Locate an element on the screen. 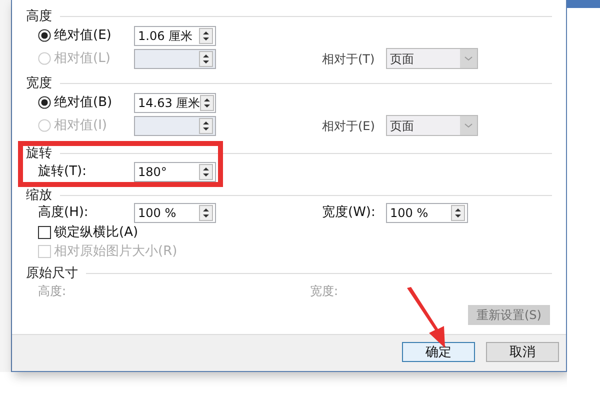 Image resolution: width=600 pixels, height=400 pixels. number-field: 1.06 厘米 is located at coordinates (175, 36).